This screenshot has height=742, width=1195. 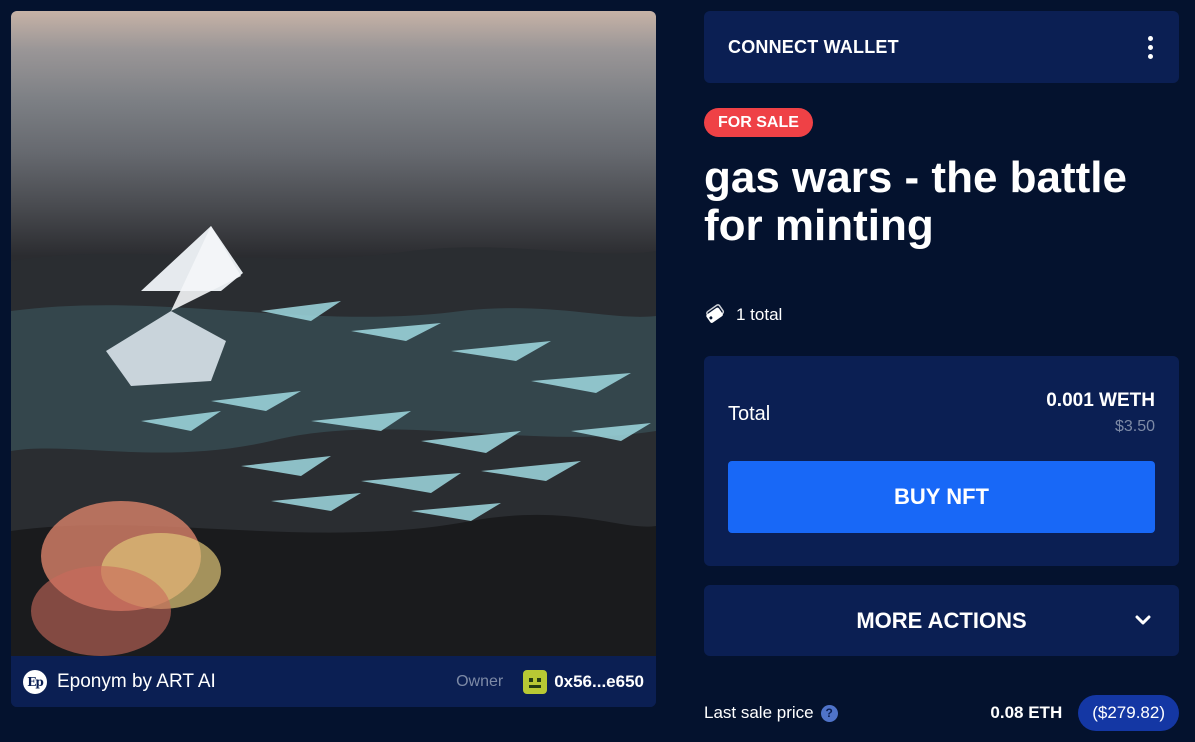 What do you see at coordinates (599, 682) in the screenshot?
I see `owner-address-link: 0x56...e650` at bounding box center [599, 682].